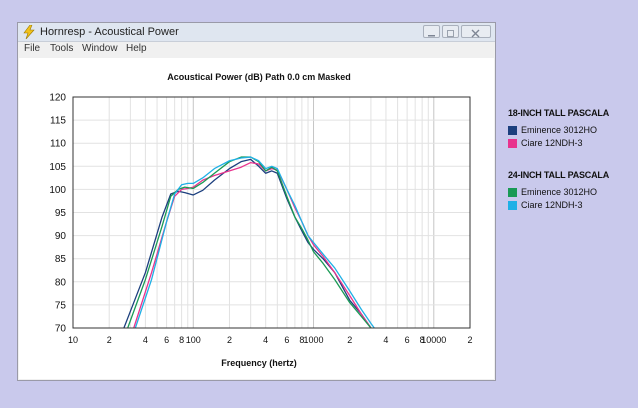 The image size is (638, 408). Describe the element at coordinates (314, 340) in the screenshot. I see `x-tick-label: 1000` at that location.